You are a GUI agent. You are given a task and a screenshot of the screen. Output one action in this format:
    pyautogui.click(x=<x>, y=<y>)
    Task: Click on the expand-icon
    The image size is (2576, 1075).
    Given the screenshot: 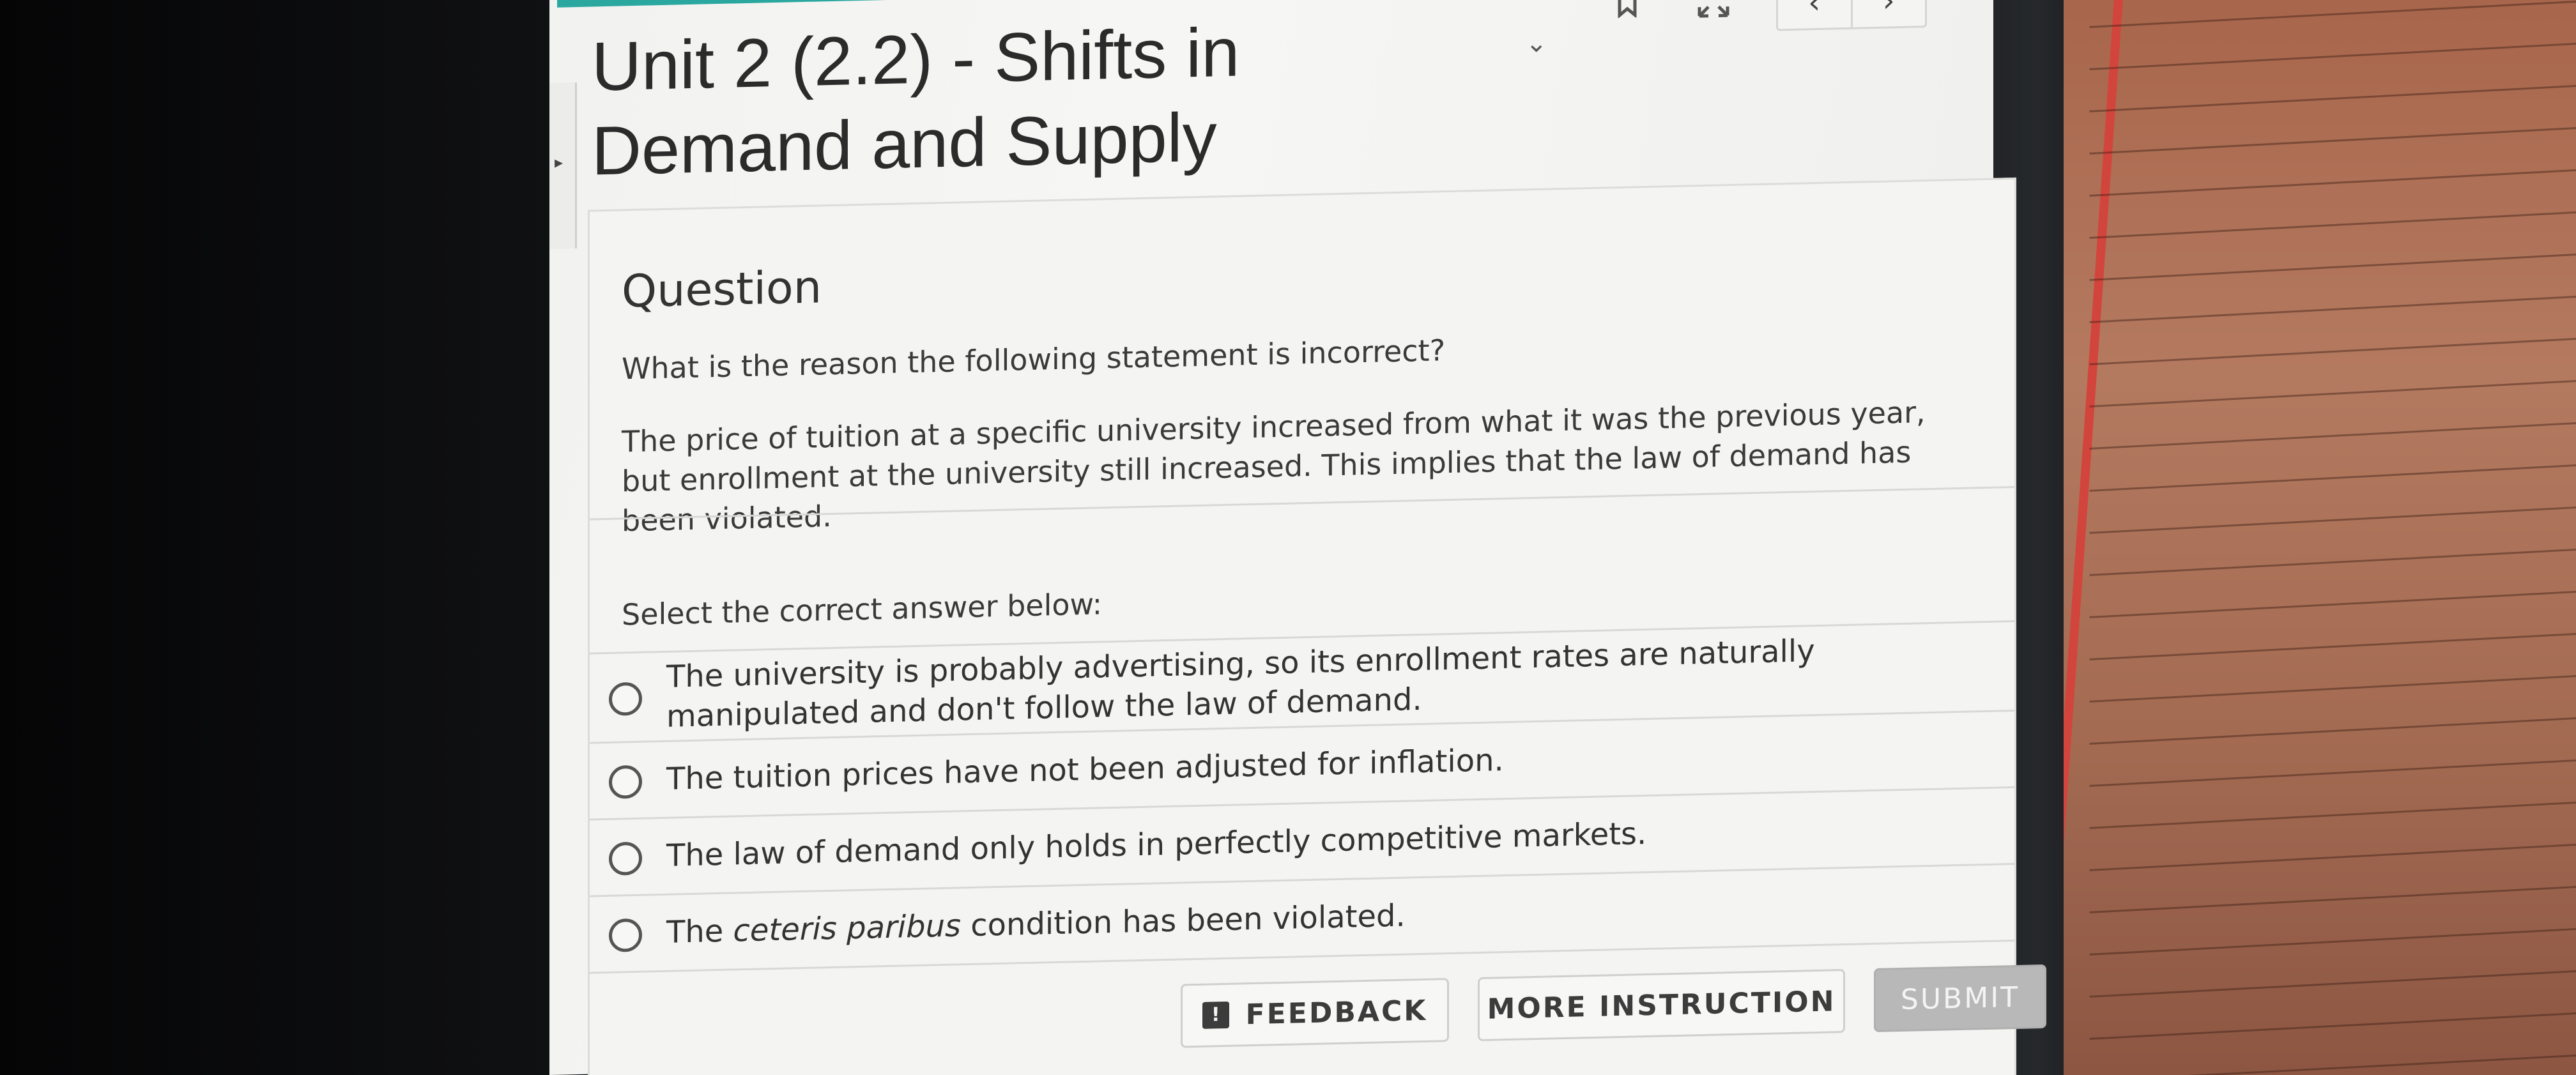 What is the action you would take?
    pyautogui.click(x=1713, y=12)
    